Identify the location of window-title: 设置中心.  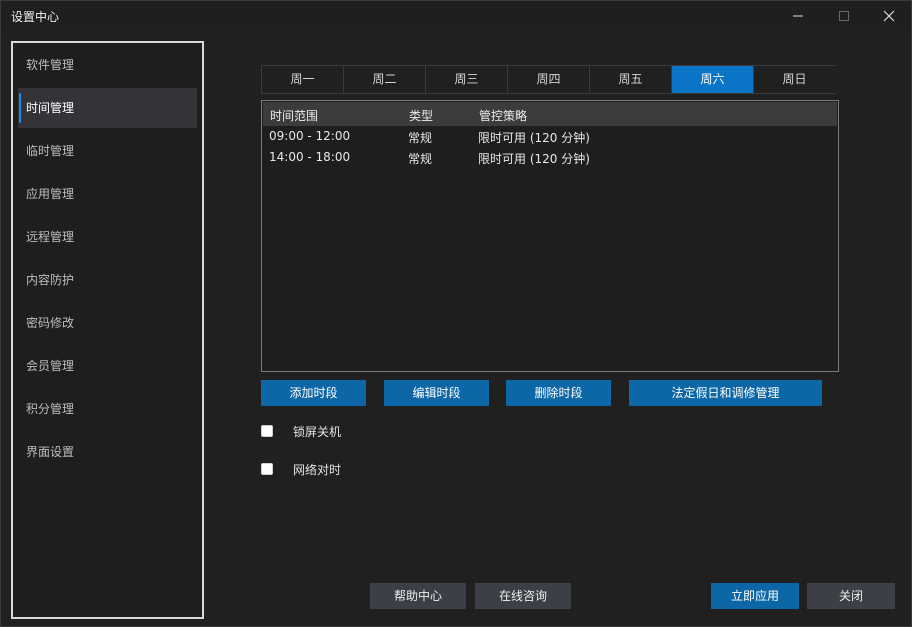
(35, 17).